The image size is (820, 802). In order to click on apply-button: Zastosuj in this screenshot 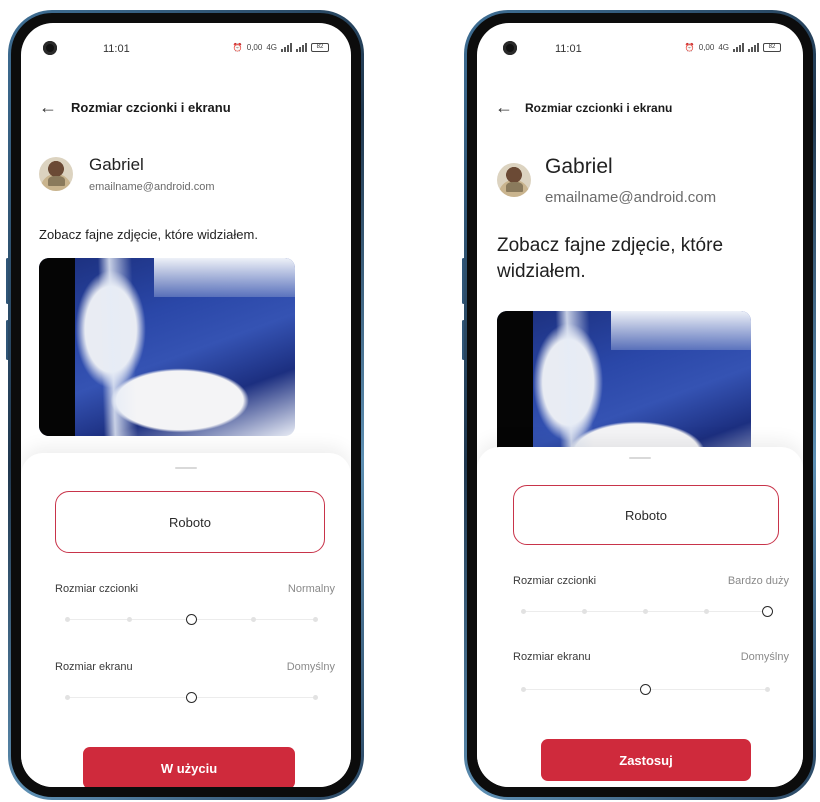, I will do `click(646, 760)`.